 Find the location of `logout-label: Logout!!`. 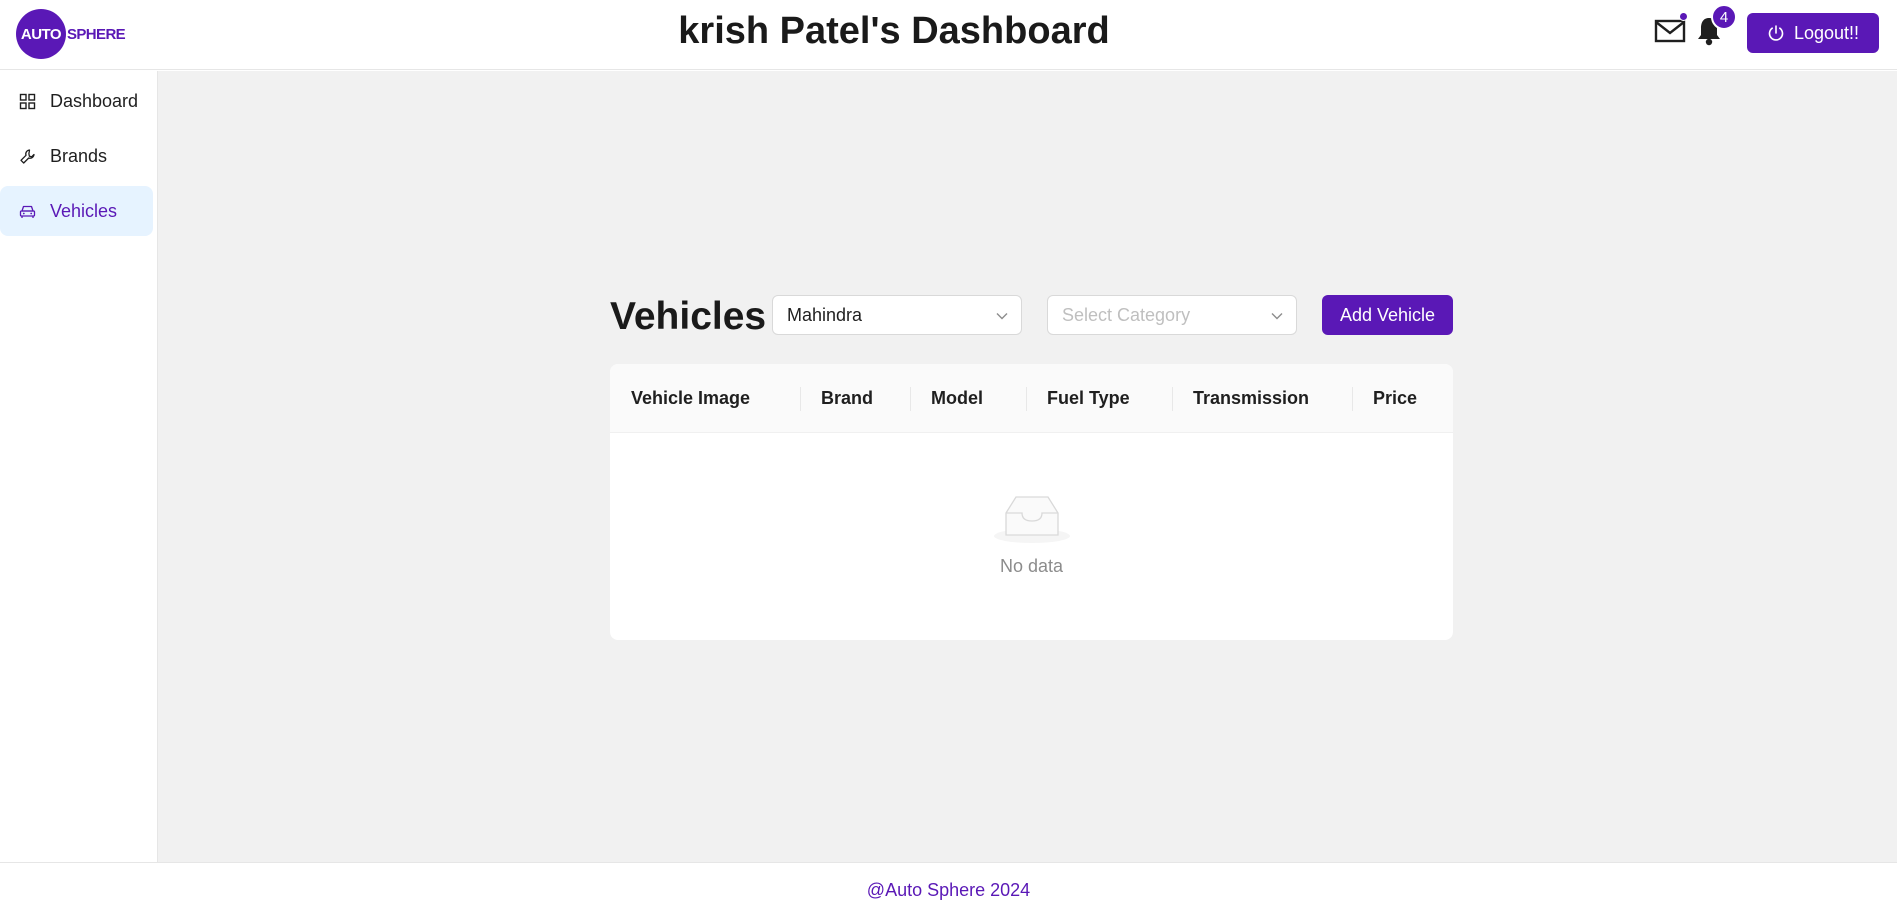

logout-label: Logout!! is located at coordinates (1826, 32).